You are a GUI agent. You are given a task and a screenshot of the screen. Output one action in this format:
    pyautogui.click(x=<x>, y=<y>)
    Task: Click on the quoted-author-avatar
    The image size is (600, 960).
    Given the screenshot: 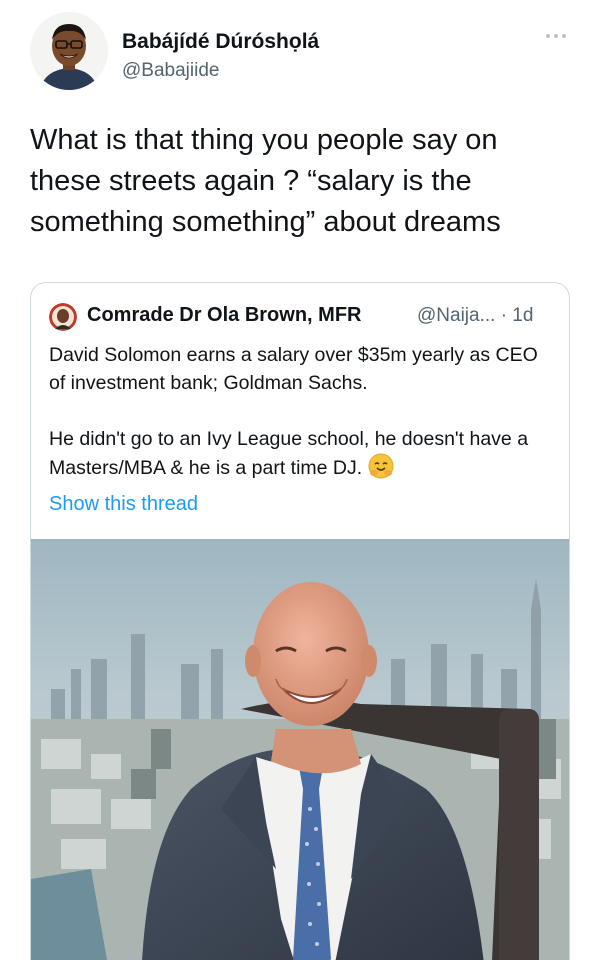 What is the action you would take?
    pyautogui.click(x=63, y=317)
    